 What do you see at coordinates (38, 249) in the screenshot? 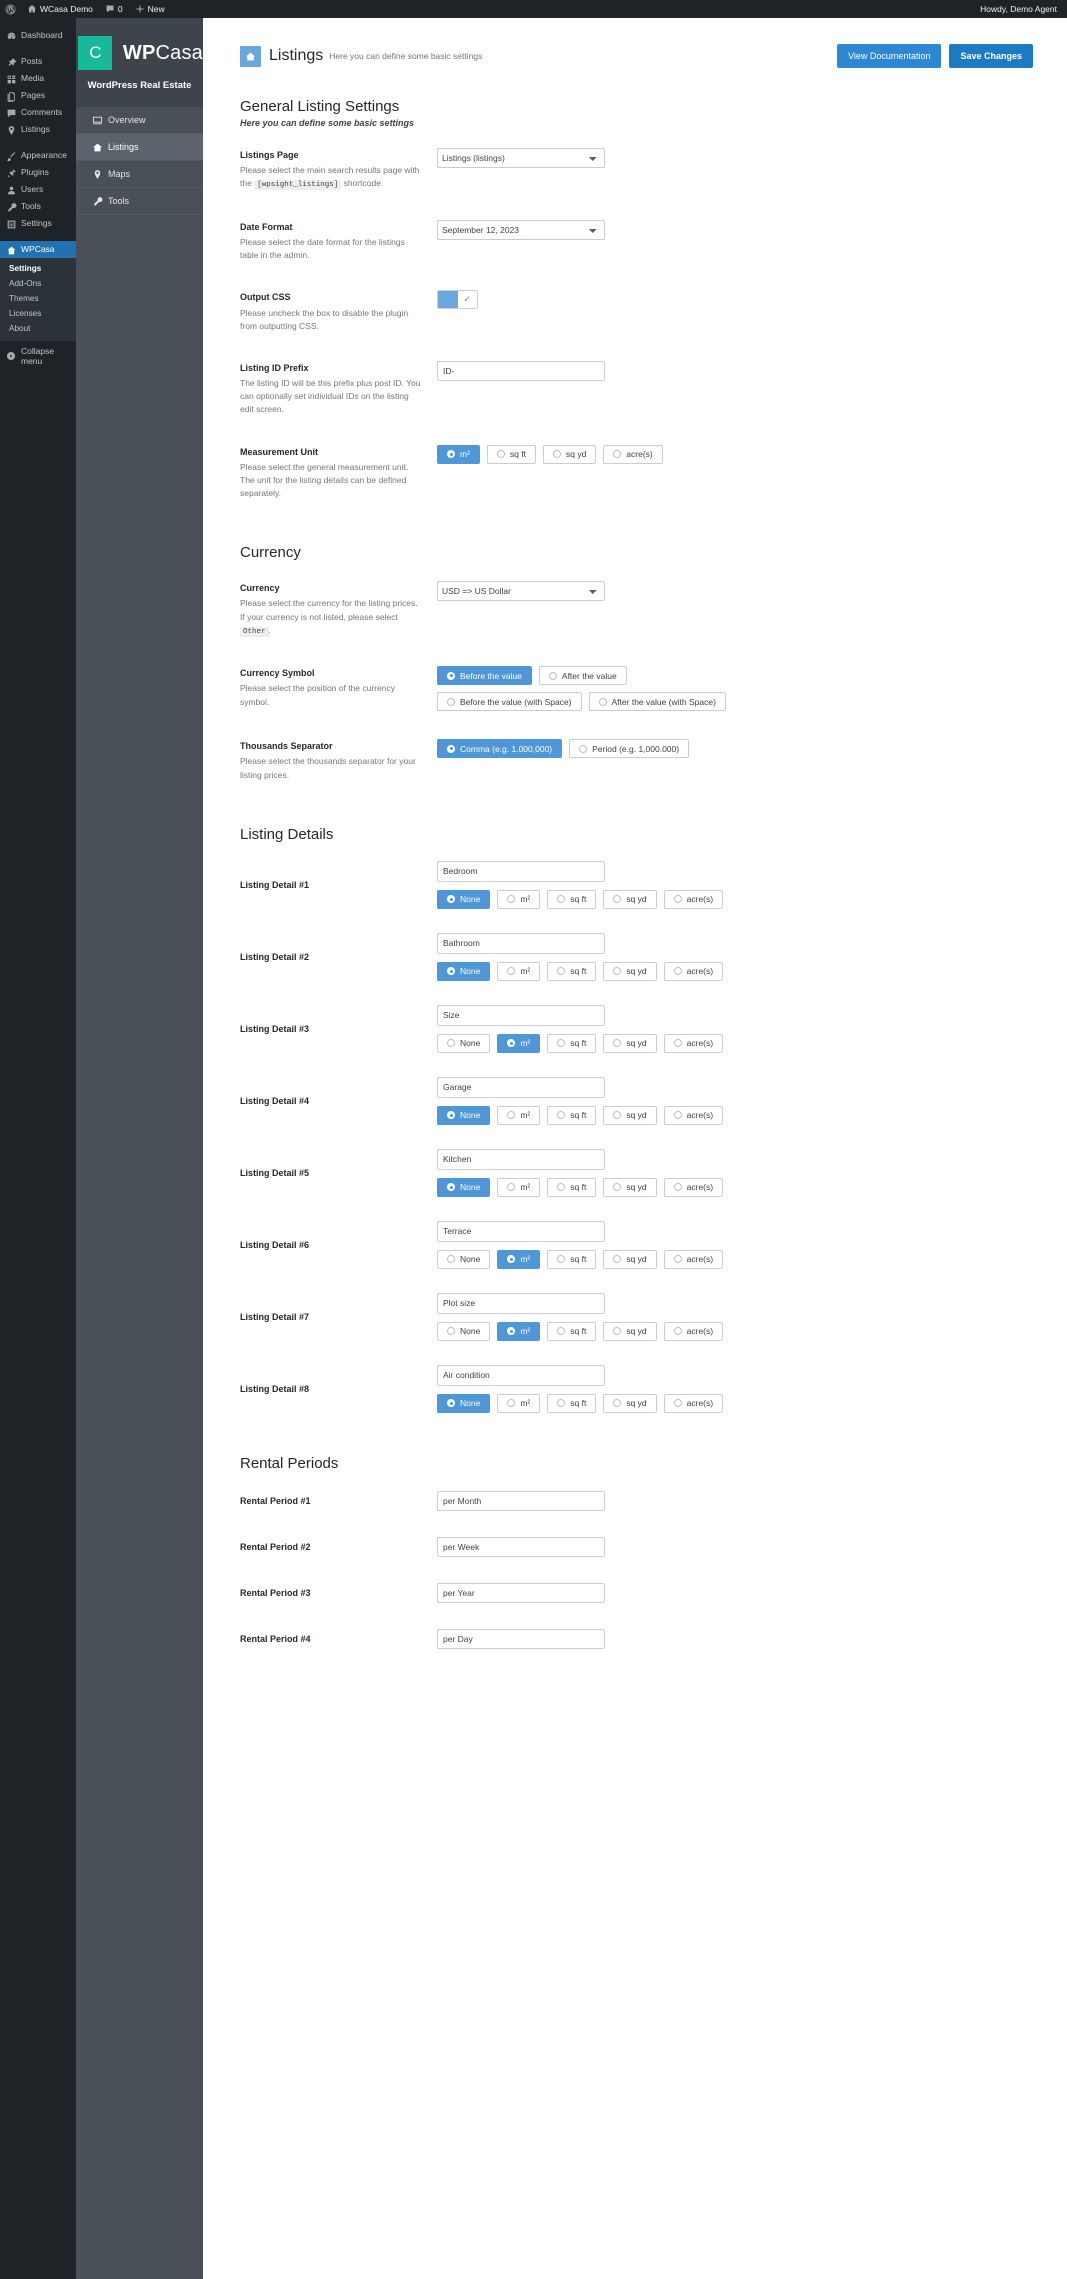
I see `sidebar-item-wpcasa: WPCasa` at bounding box center [38, 249].